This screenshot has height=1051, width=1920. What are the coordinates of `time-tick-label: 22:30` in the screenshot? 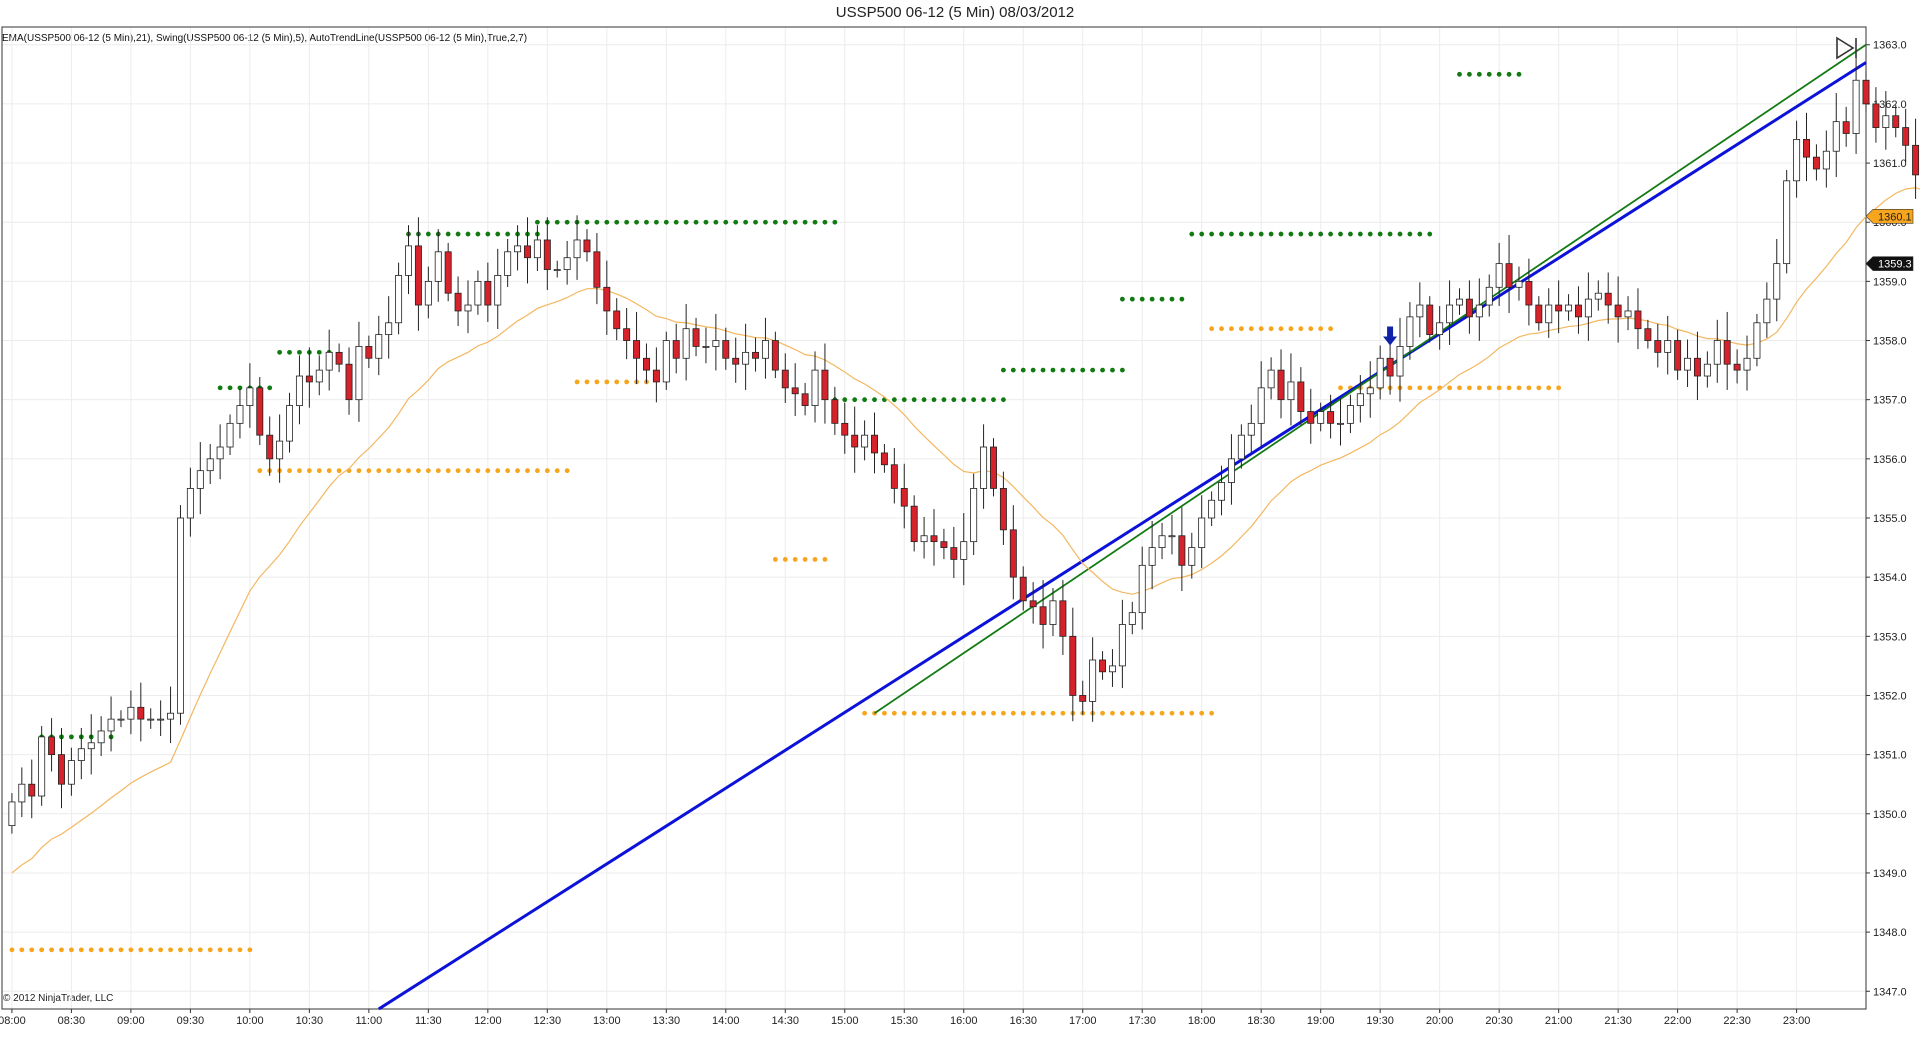 It's located at (1737, 1021).